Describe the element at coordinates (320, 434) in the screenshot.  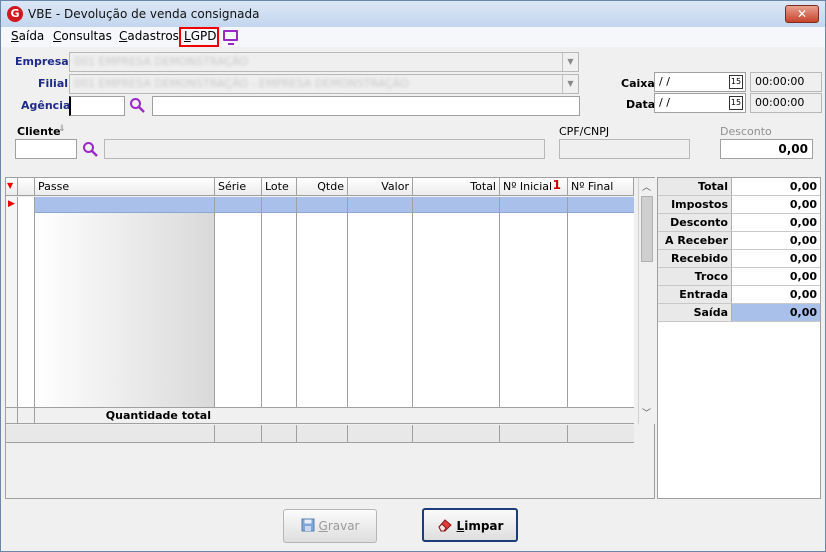
I see `grid-footer-row` at that location.